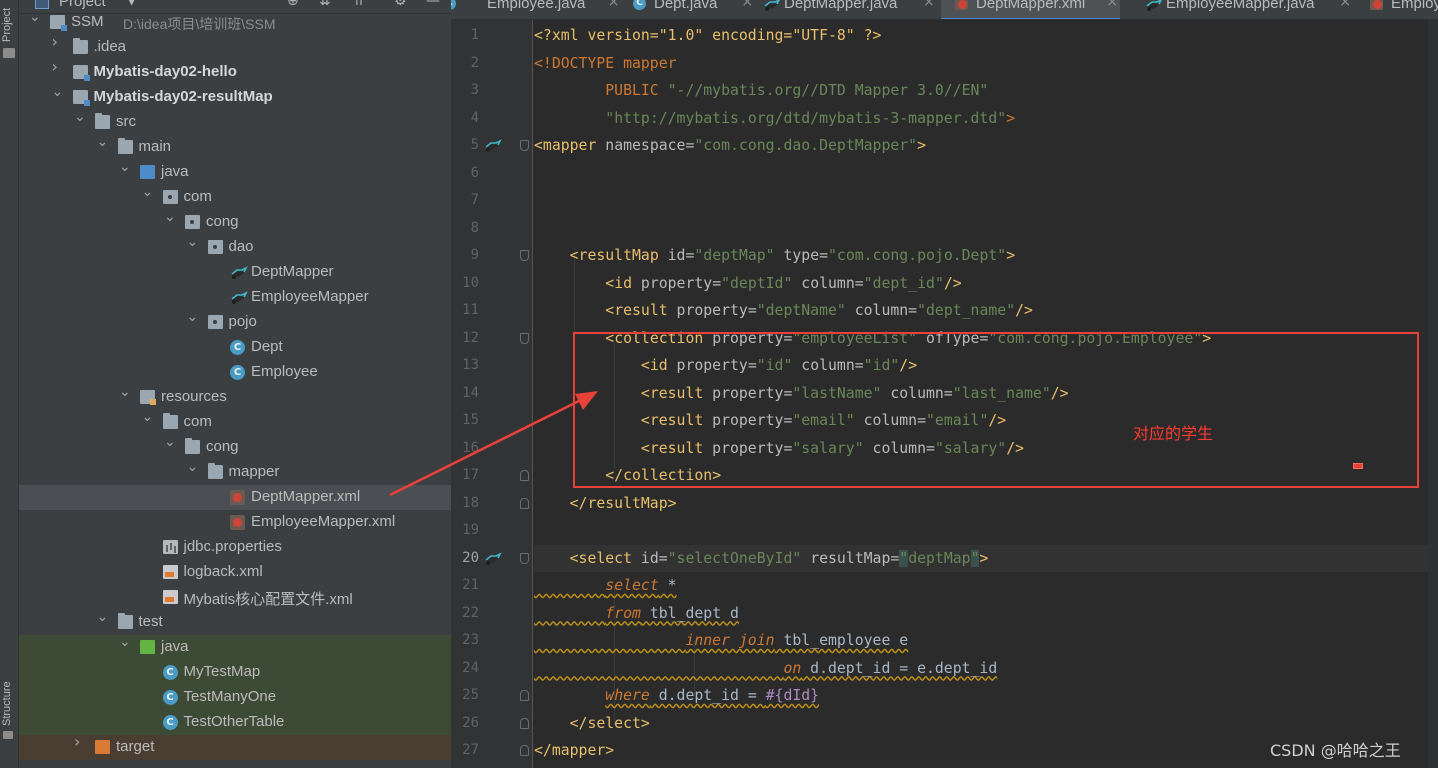 Image resolution: width=1438 pixels, height=768 pixels. I want to click on project-tool-window-button: Project, so click(7, 21).